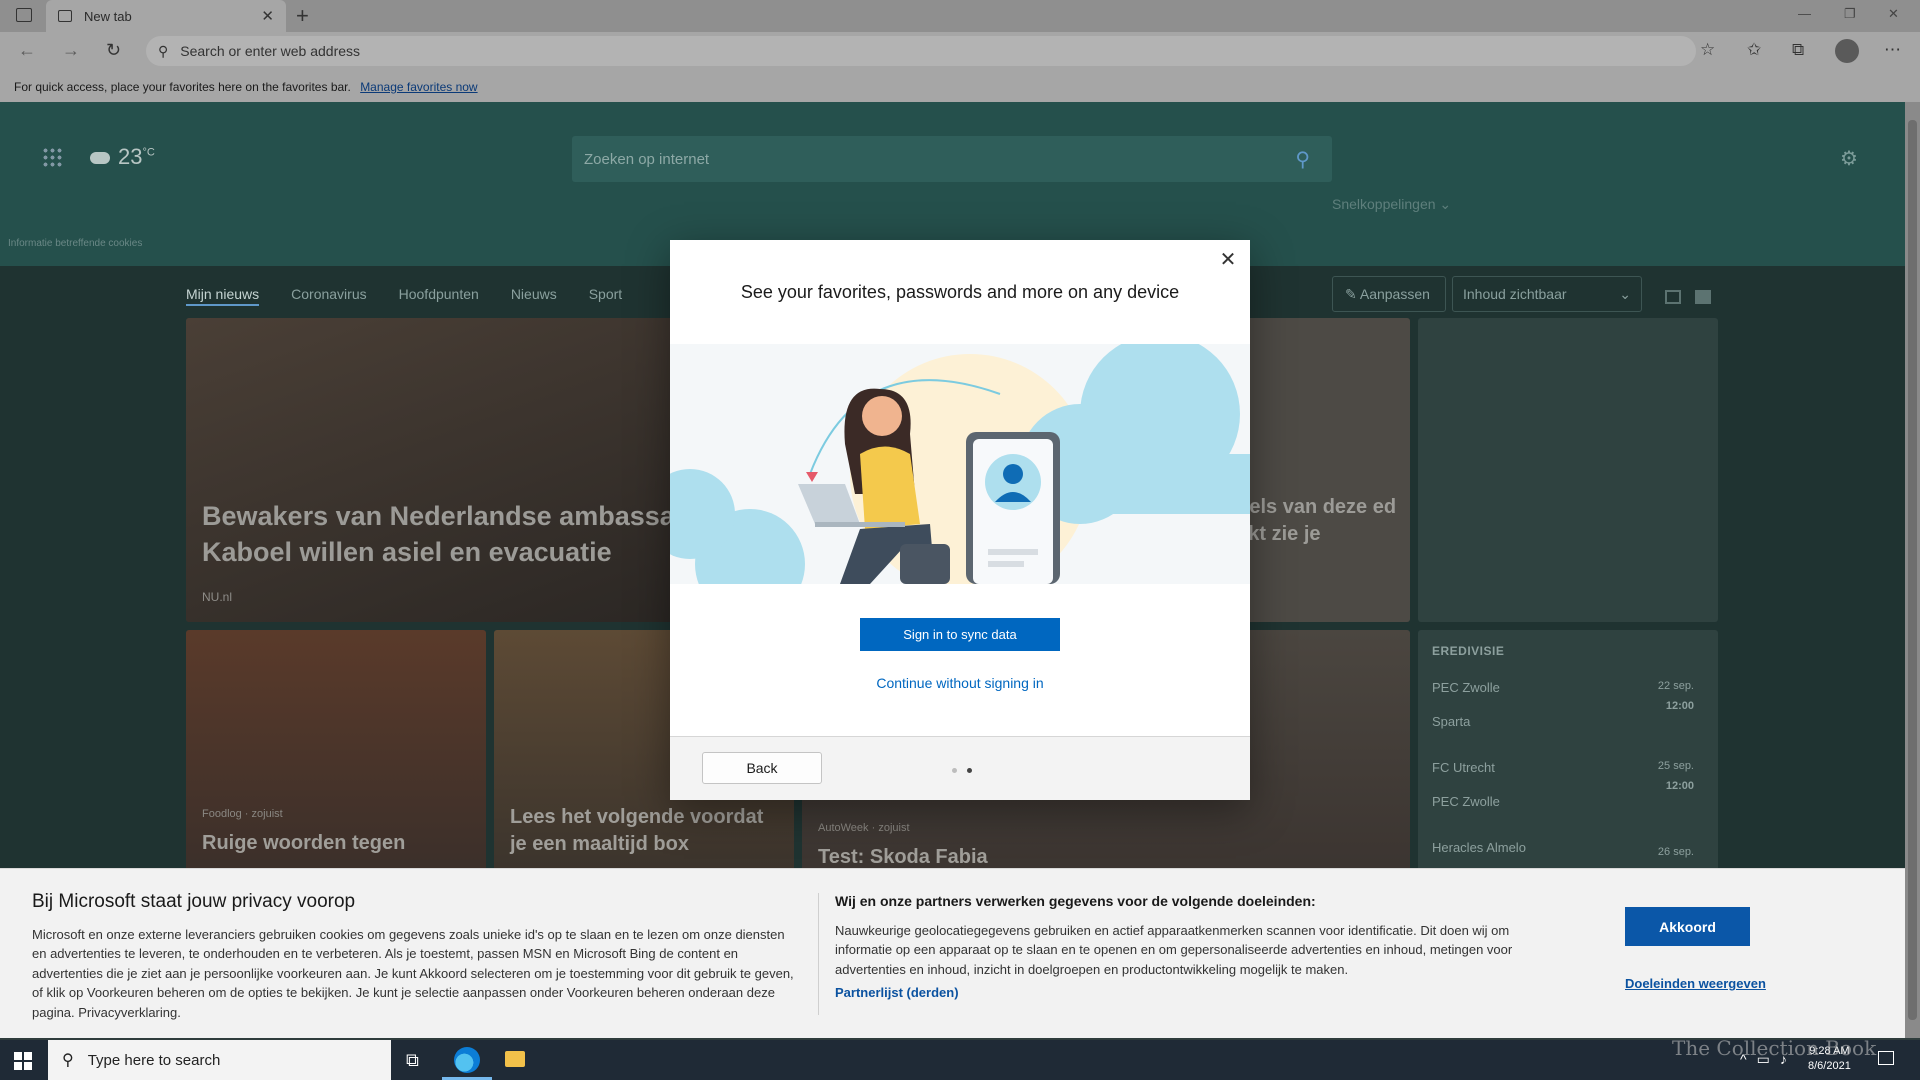 The image size is (1920, 1080). I want to click on match-away: Sparta 12:00, so click(1568, 716).